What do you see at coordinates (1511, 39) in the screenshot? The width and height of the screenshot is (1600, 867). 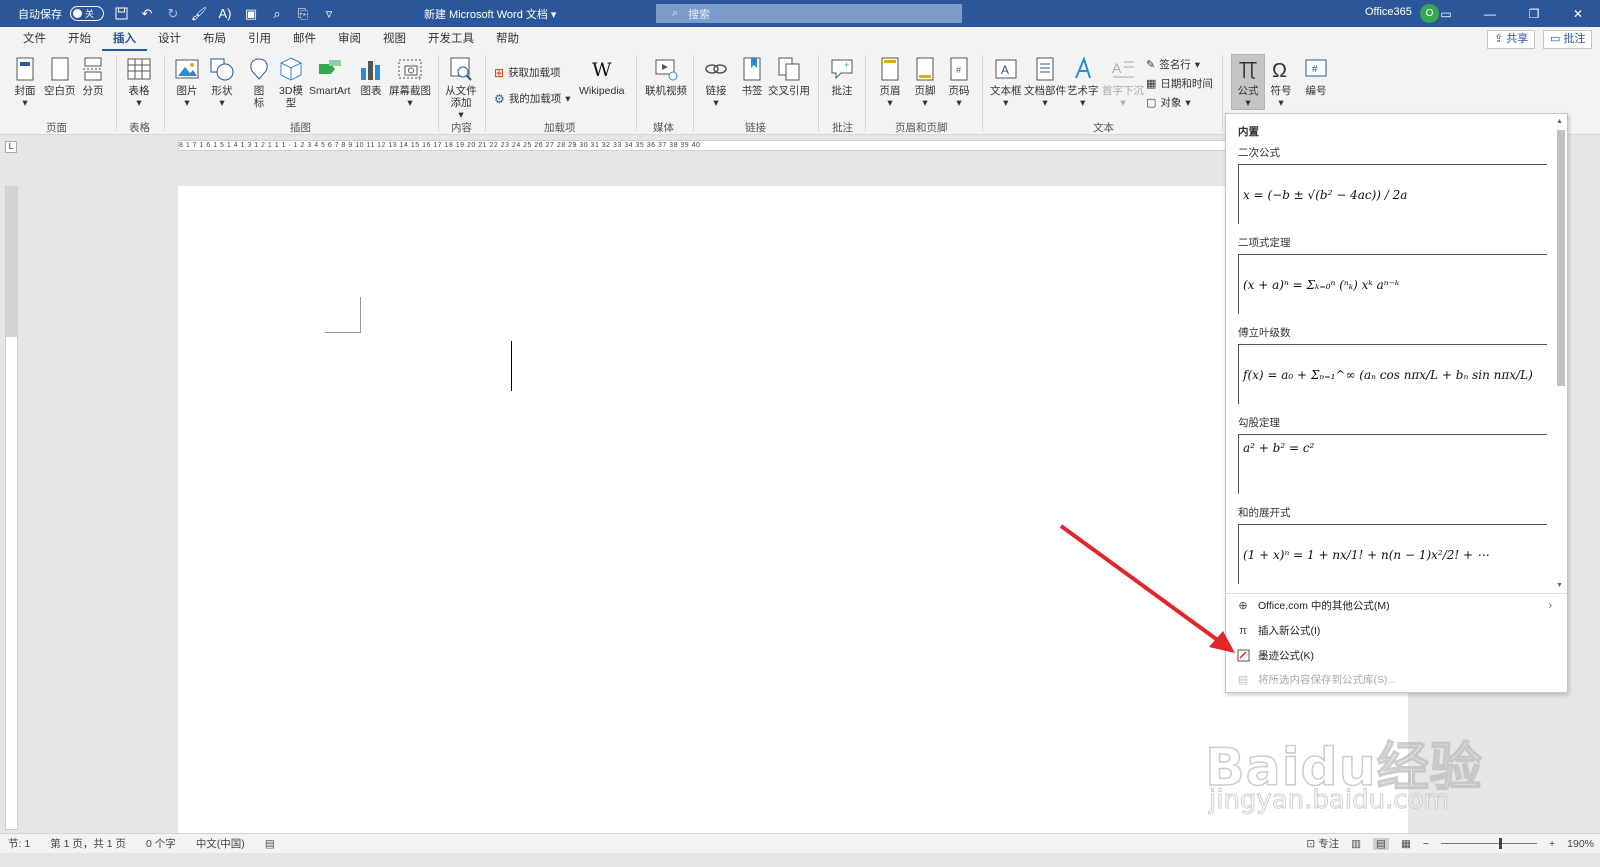 I see `share-button: ⇪ 共享` at bounding box center [1511, 39].